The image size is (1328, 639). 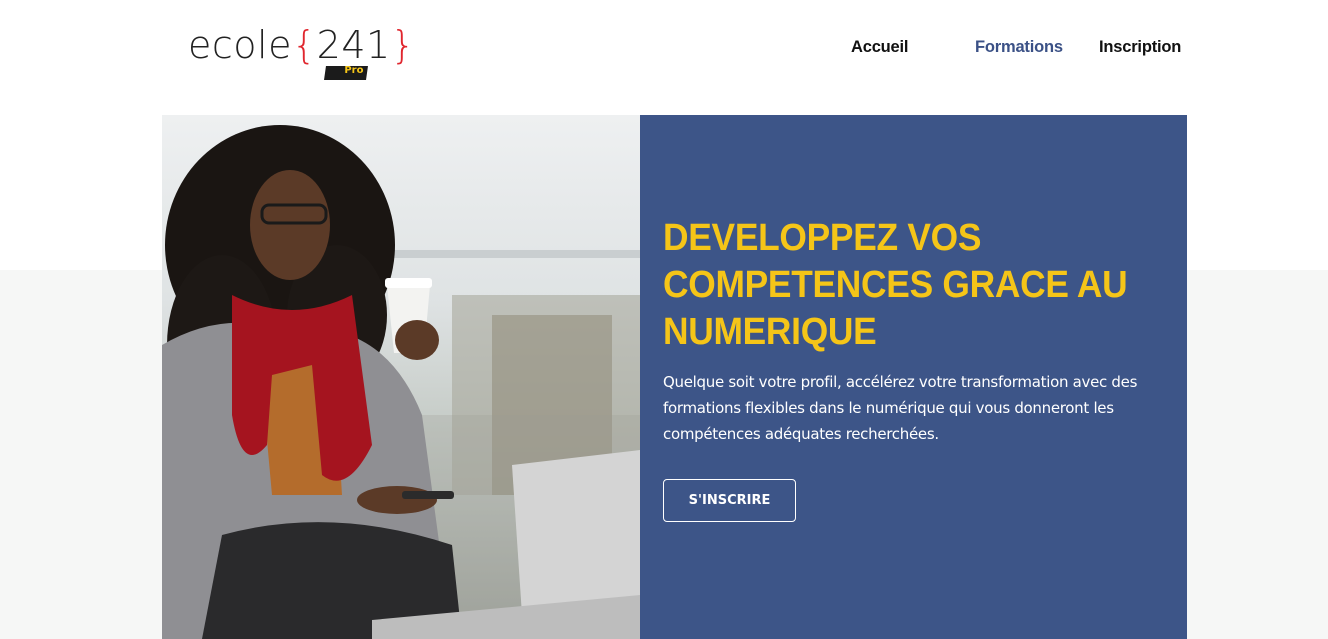 I want to click on logo-pro-badge: Pro, so click(x=346, y=72).